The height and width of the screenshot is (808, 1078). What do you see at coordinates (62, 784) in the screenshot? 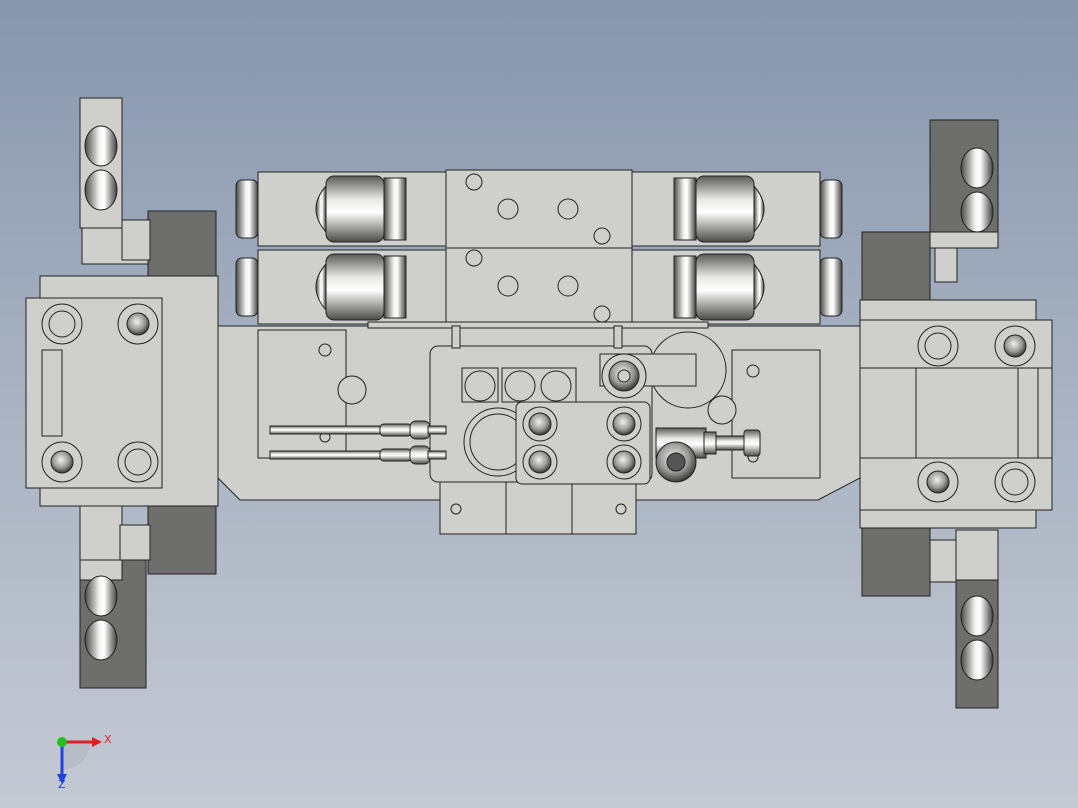
I see `triad-z-label: Z` at bounding box center [62, 784].